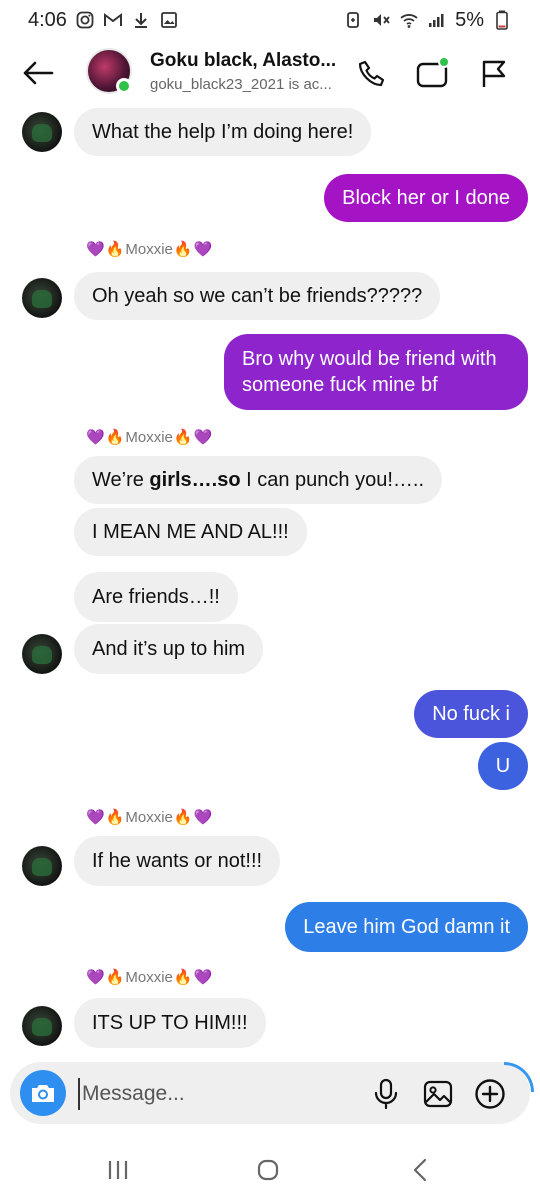 The width and height of the screenshot is (540, 1200). I want to click on more-options-button, so click(490, 1094).